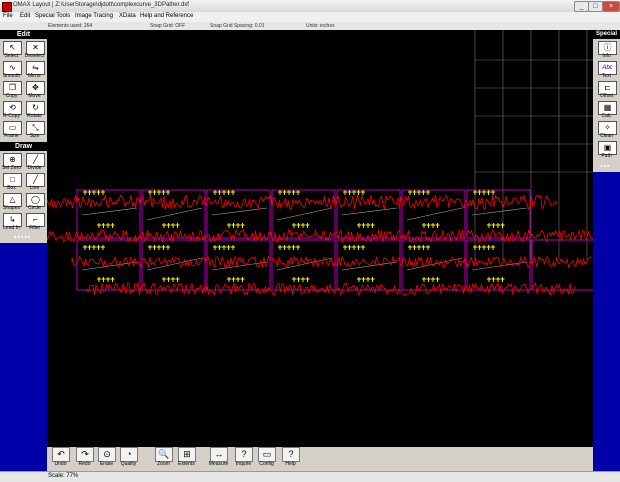 This screenshot has width=620, height=482. What do you see at coordinates (581, 6) in the screenshot?
I see `minimize-button: _` at bounding box center [581, 6].